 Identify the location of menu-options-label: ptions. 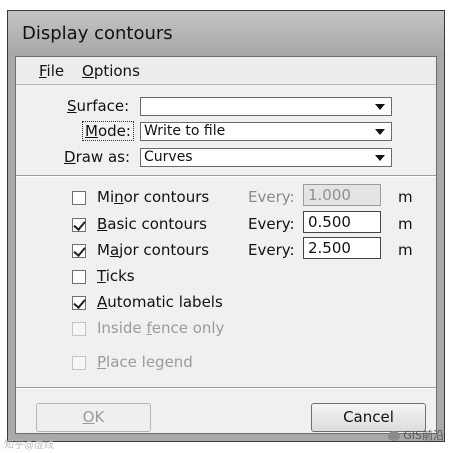
(116, 71).